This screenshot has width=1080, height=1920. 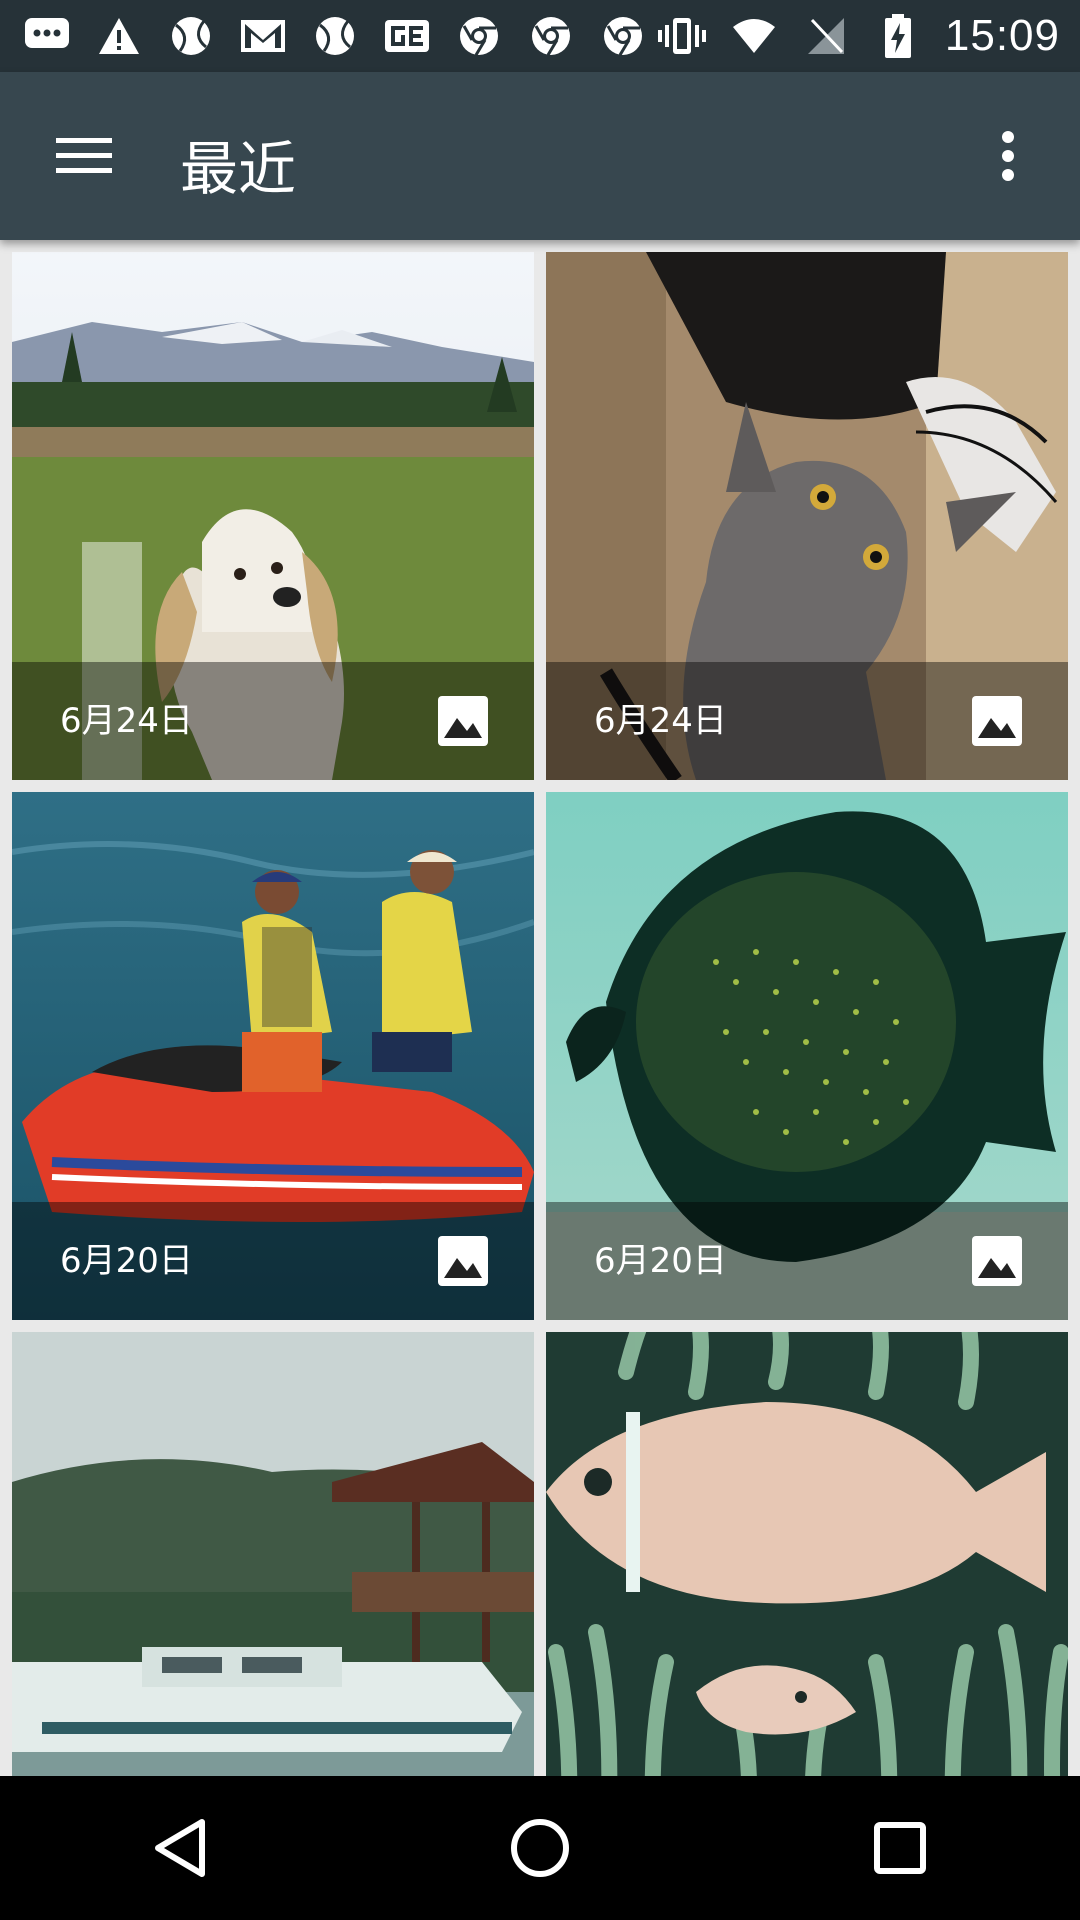 I want to click on alert-icon, so click(x=119, y=36).